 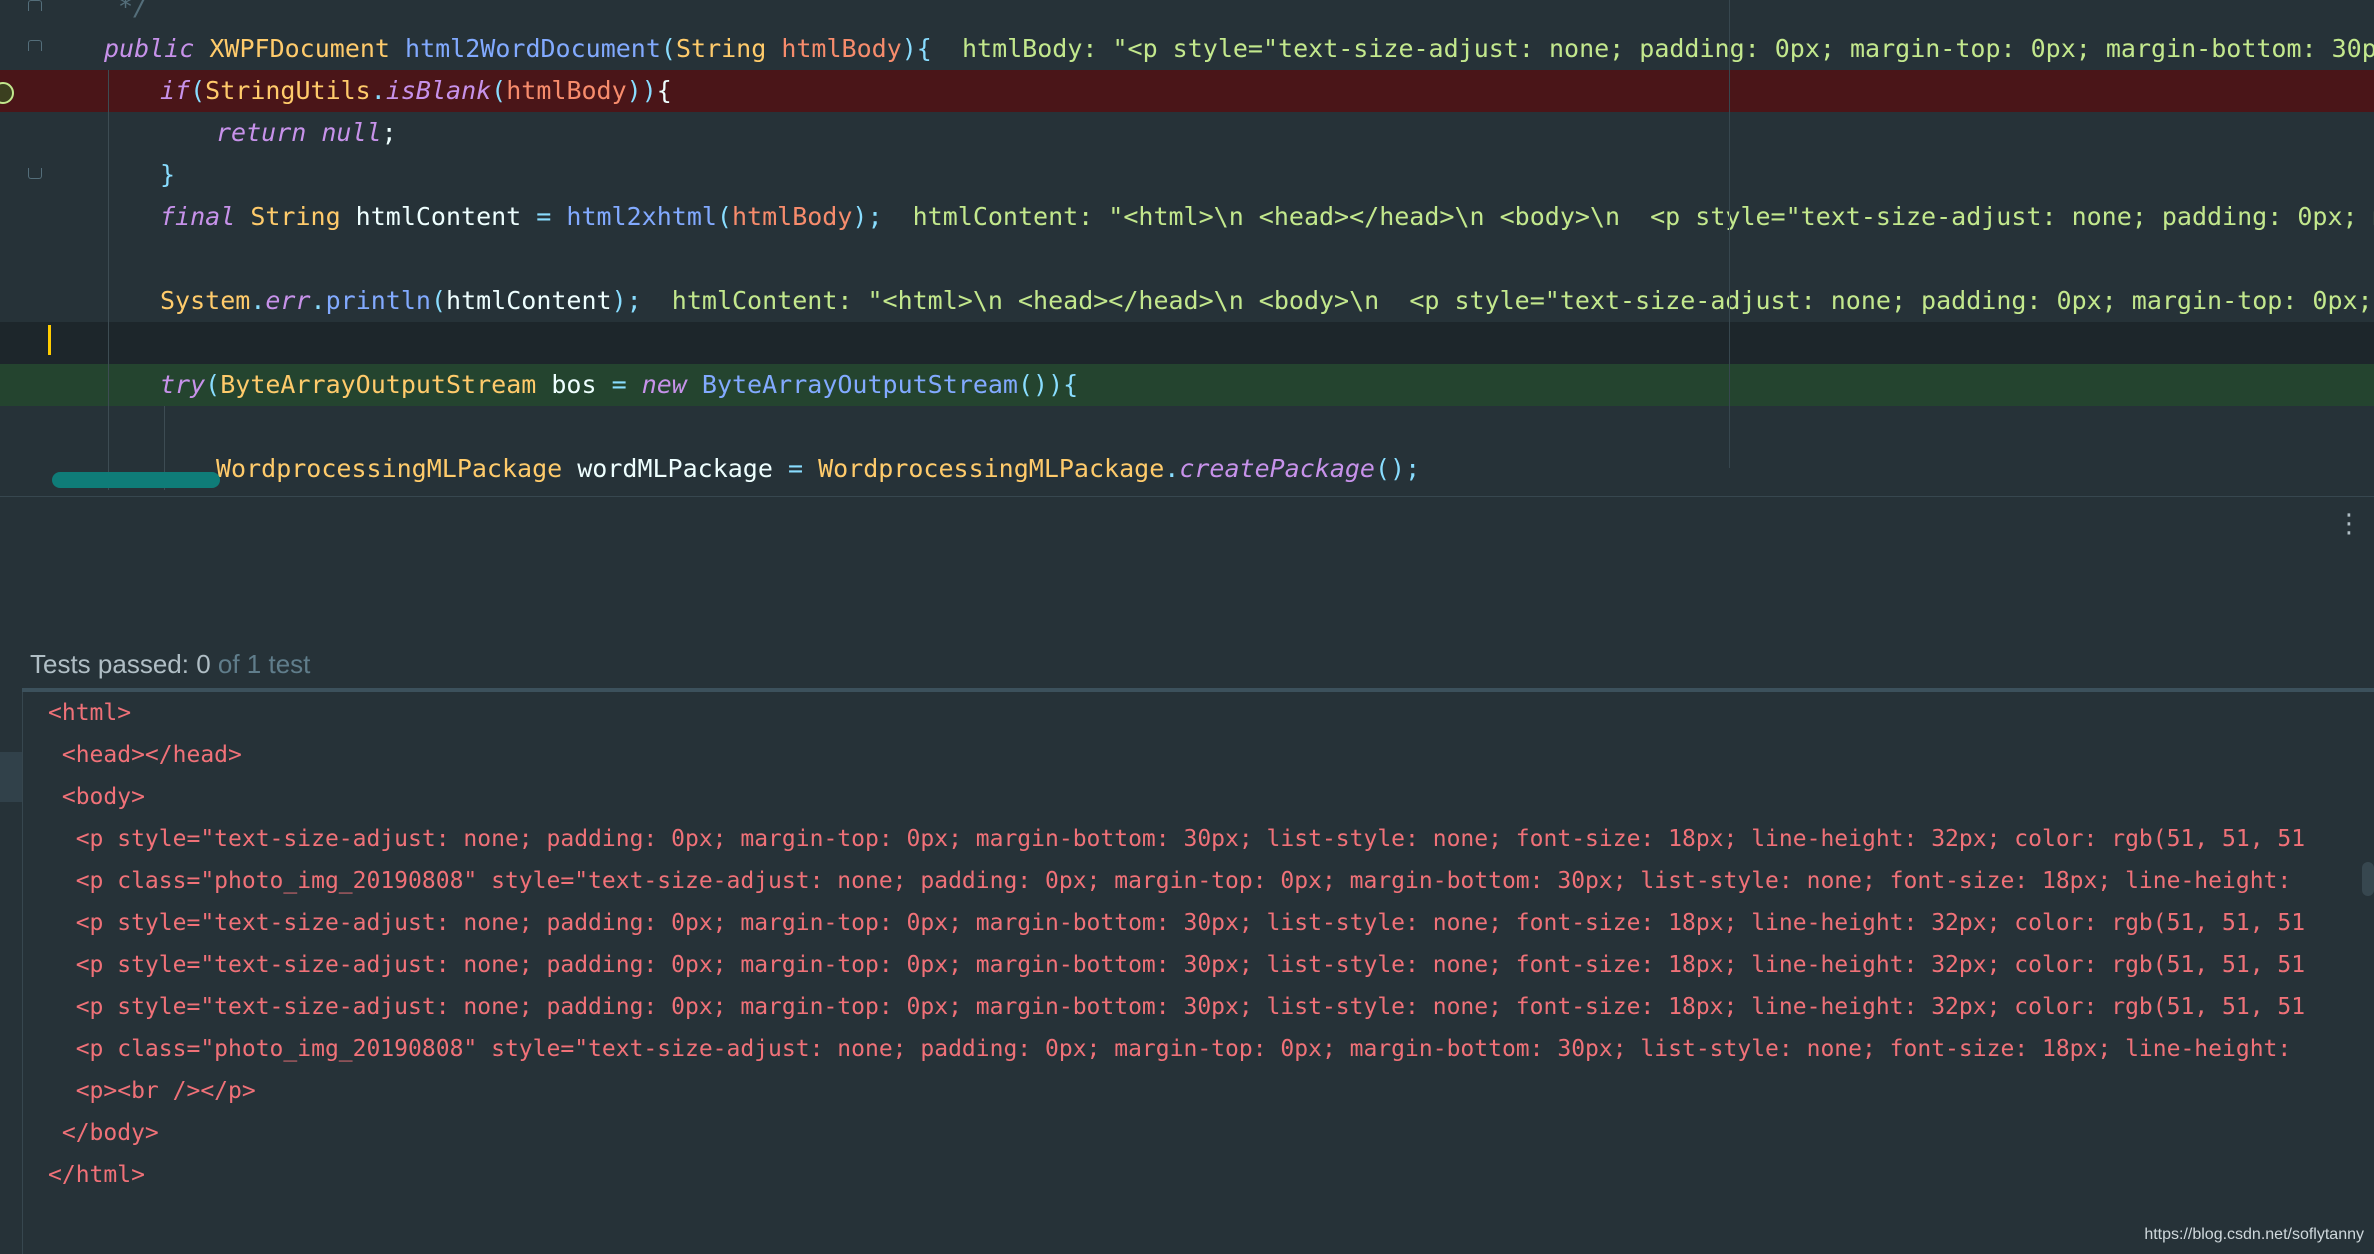 What do you see at coordinates (1187, 91) in the screenshot?
I see `code-line-breakpoint: if(StringUtils.isBlank(htmlBody)){` at bounding box center [1187, 91].